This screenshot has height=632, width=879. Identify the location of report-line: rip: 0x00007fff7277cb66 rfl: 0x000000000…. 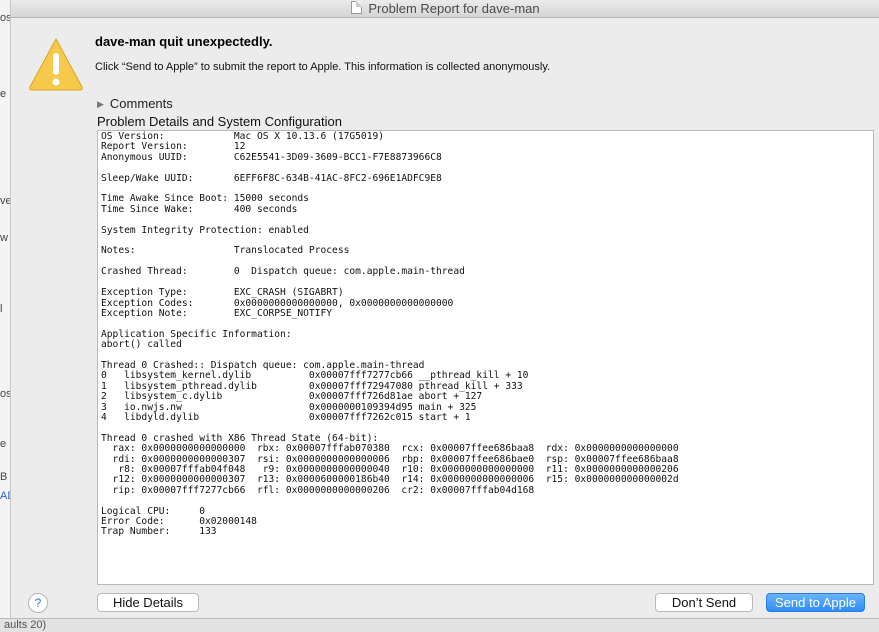
(318, 490).